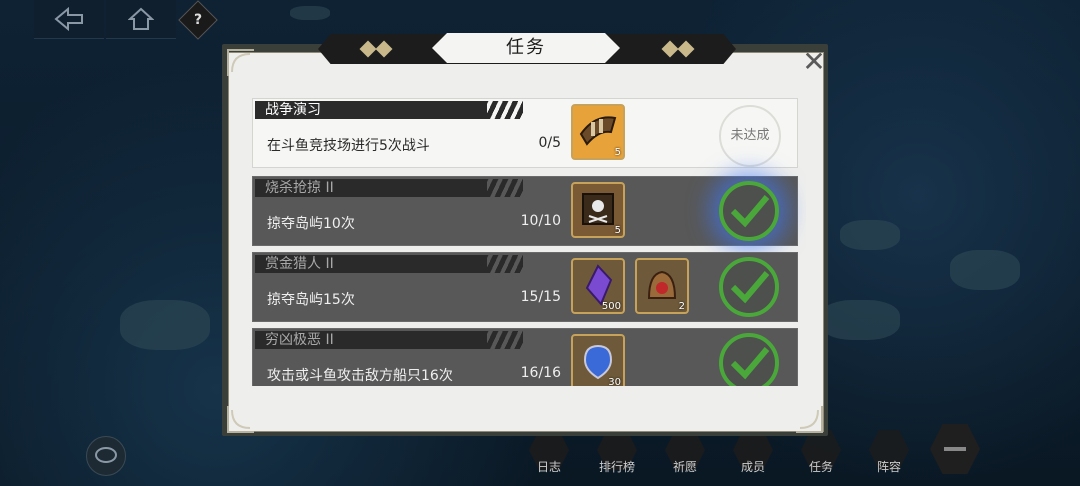 The image size is (1080, 486). Describe the element at coordinates (540, 297) in the screenshot. I see `quest-progress: 15/15` at that location.